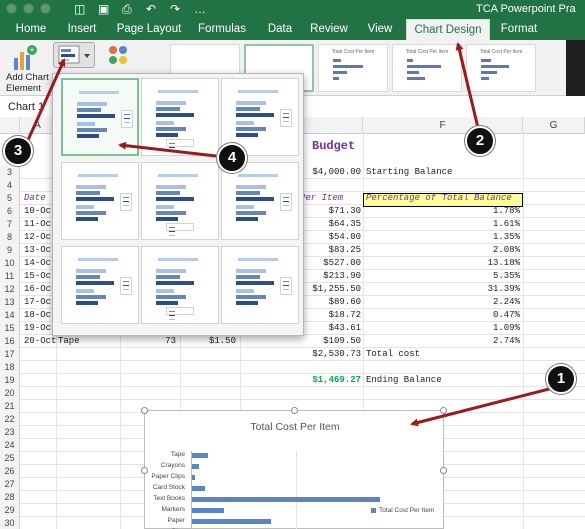 The width and height of the screenshot is (585, 529). What do you see at coordinates (10, 289) in the screenshot?
I see `row-number: 12` at bounding box center [10, 289].